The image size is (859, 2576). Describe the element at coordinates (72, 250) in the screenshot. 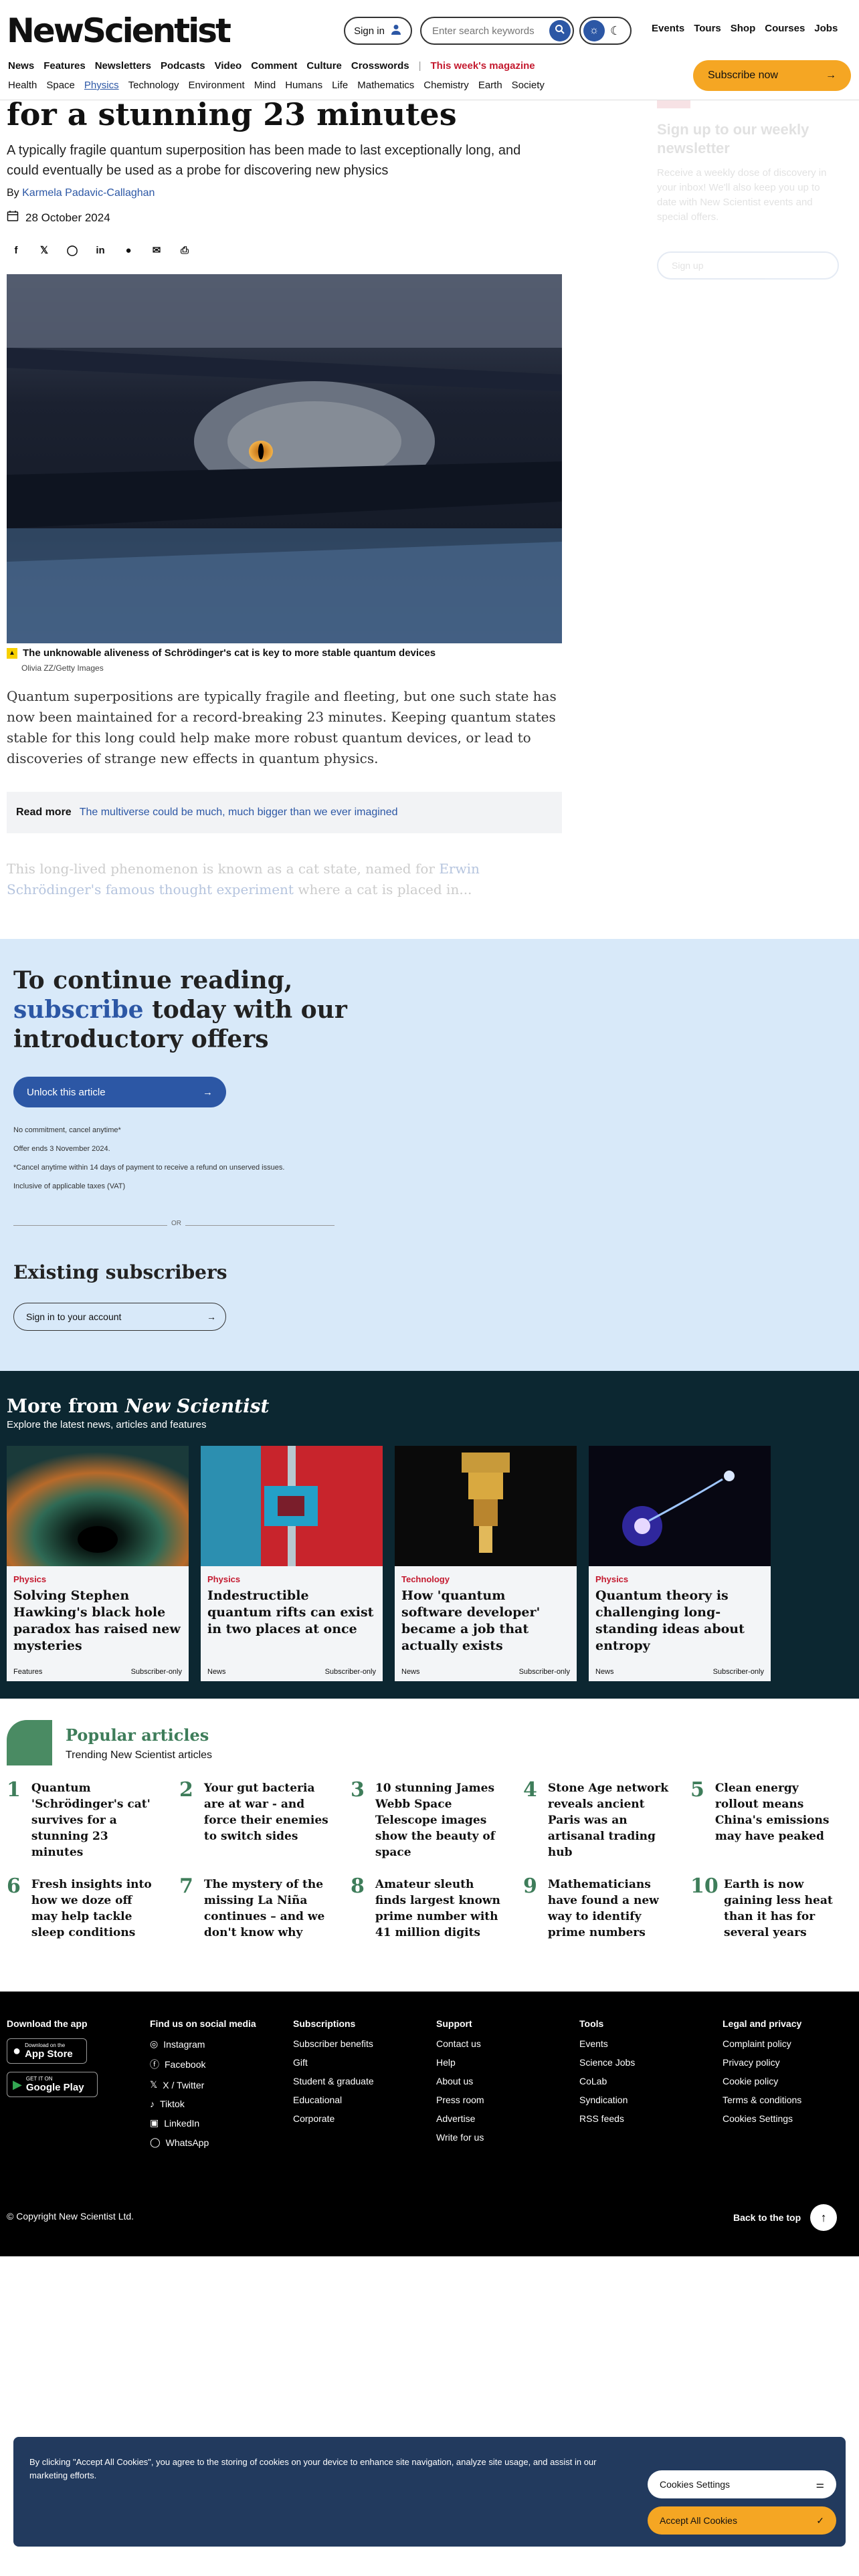

I see `whatsapp-icon: ◯` at that location.